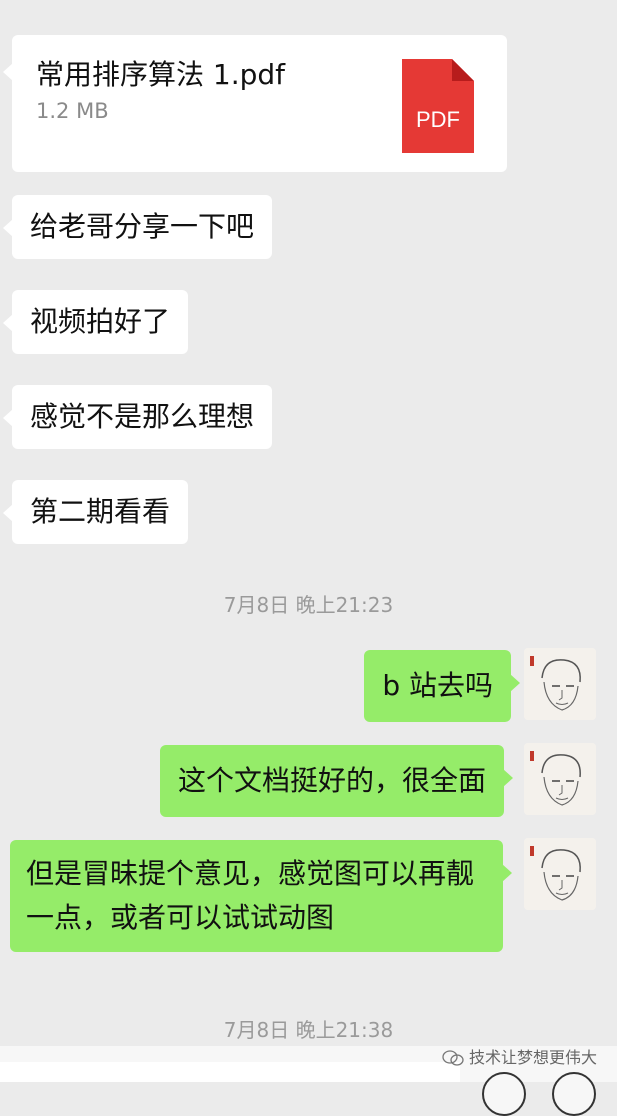 This screenshot has width=617, height=1116. I want to click on file-name: 常用排序算法 1.pdf, so click(161, 74).